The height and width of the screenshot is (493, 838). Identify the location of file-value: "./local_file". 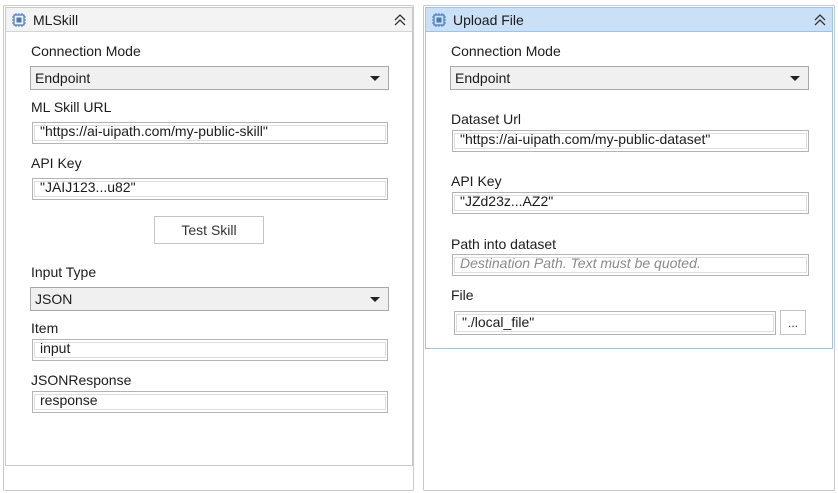
(615, 323).